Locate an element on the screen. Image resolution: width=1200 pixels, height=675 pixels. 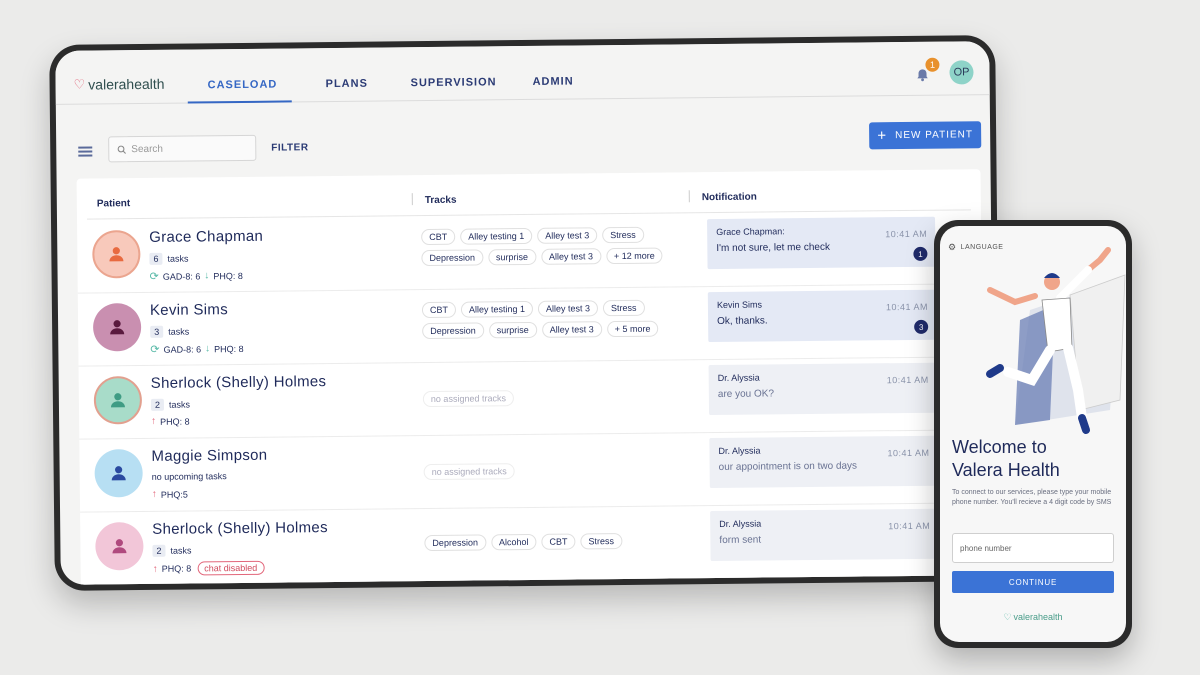
new-patient-label: NEW PATIENT is located at coordinates (934, 135).